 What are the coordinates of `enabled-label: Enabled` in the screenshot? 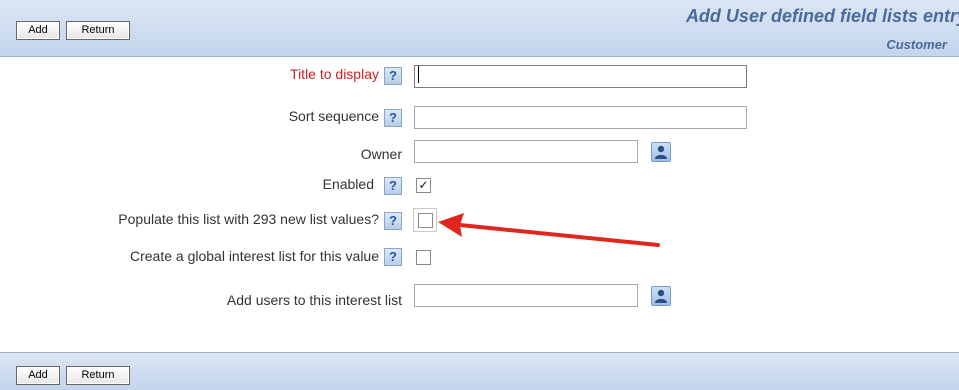 It's located at (348, 184).